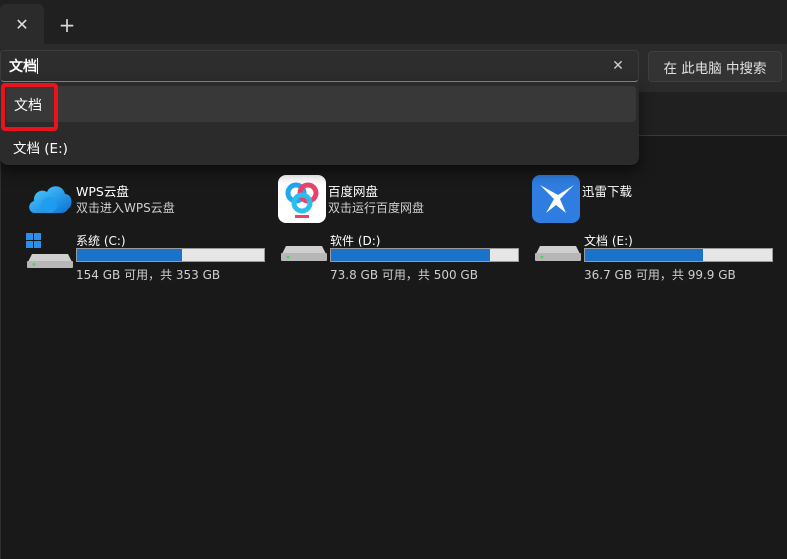  Describe the element at coordinates (393, 22) in the screenshot. I see `tab-bar: ✕ +` at that location.